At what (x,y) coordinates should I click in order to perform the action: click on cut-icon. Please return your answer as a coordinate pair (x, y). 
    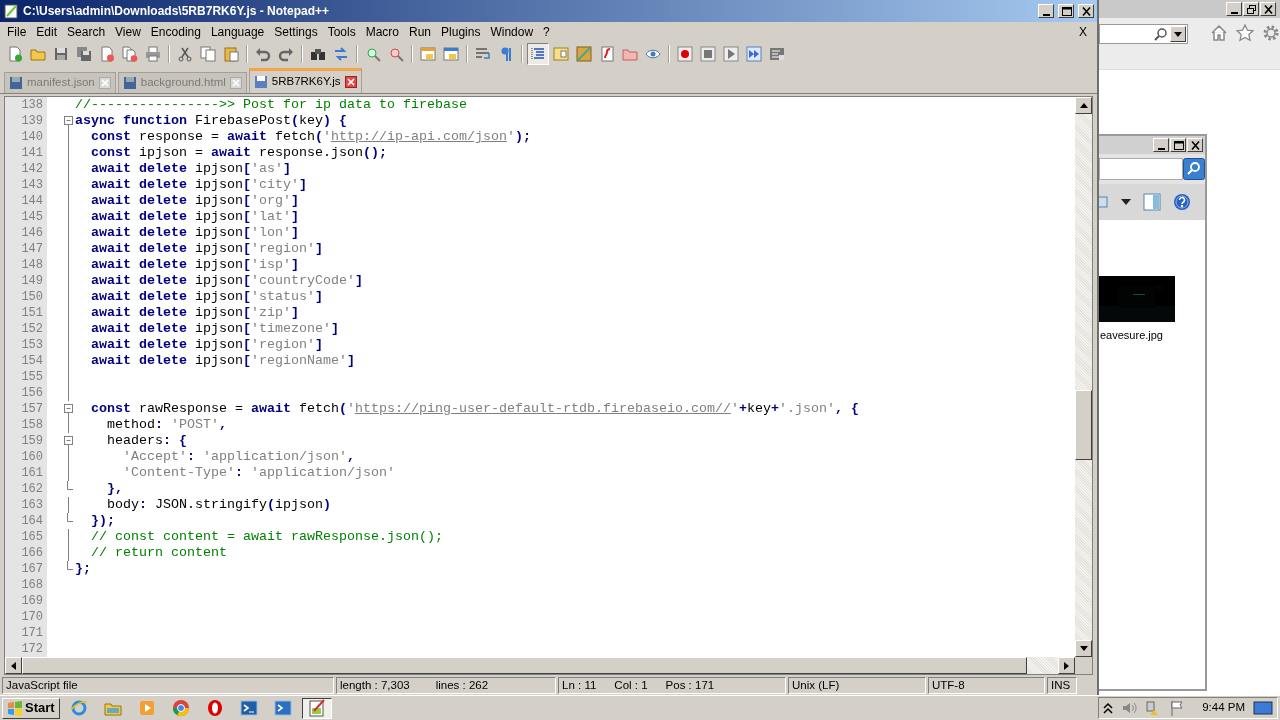
    Looking at the image, I should click on (185, 54).